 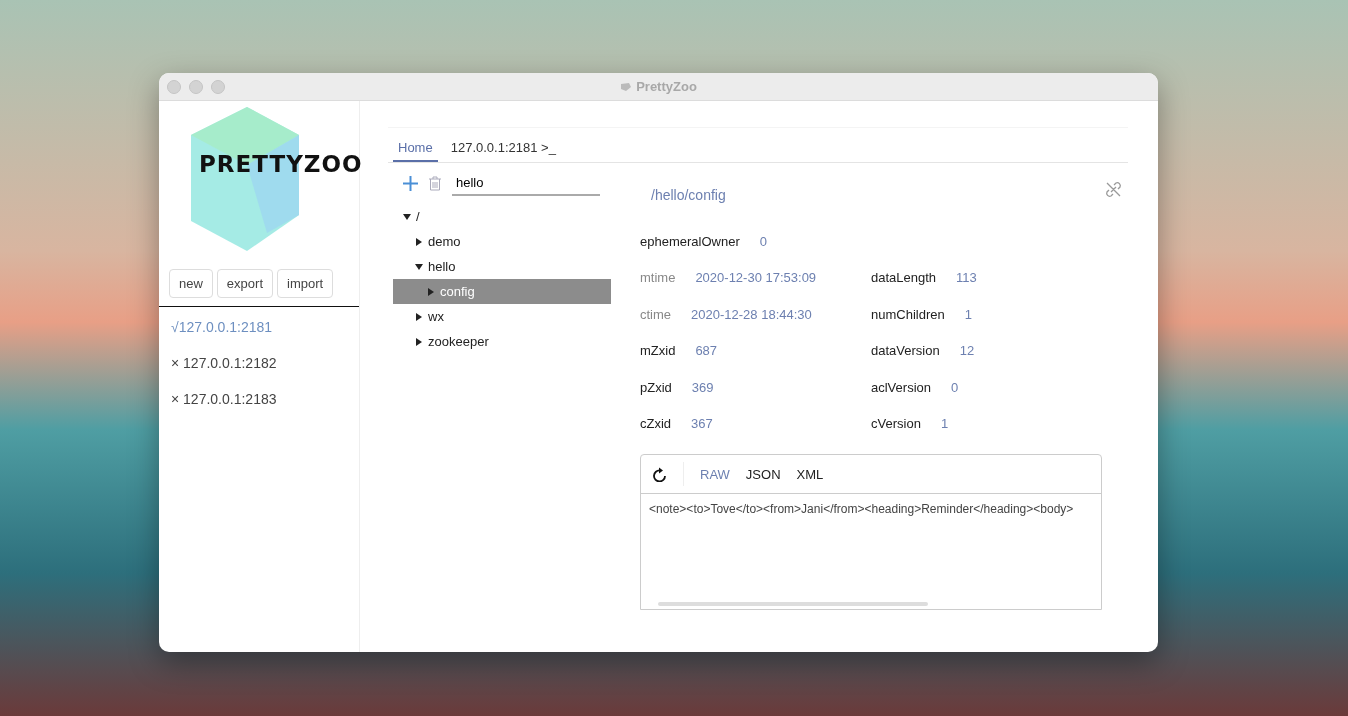 What do you see at coordinates (715, 474) in the screenshot?
I see `format-tab: RAW` at bounding box center [715, 474].